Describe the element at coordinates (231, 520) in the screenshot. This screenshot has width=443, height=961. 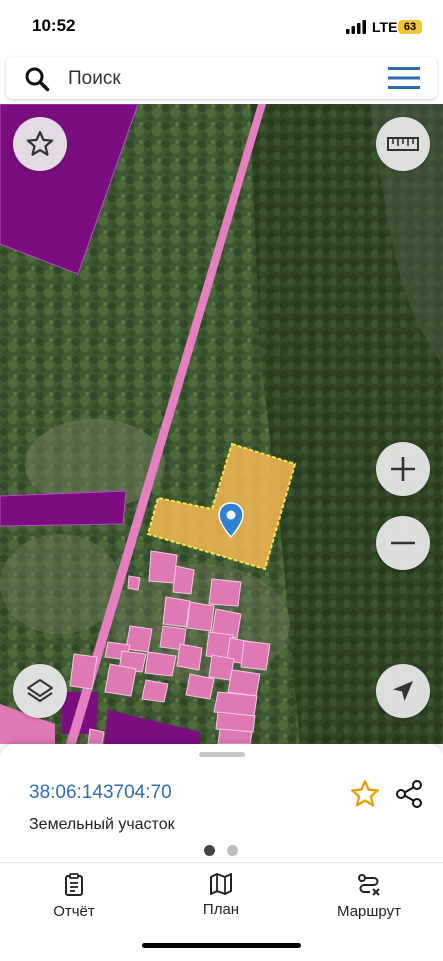
I see `location-pin-icon` at that location.